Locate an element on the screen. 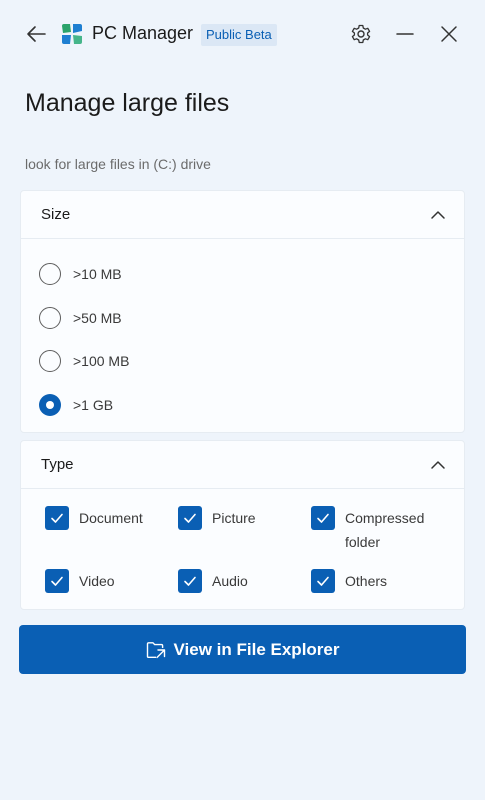 This screenshot has width=485, height=800. type-option-label: Document is located at coordinates (111, 518).